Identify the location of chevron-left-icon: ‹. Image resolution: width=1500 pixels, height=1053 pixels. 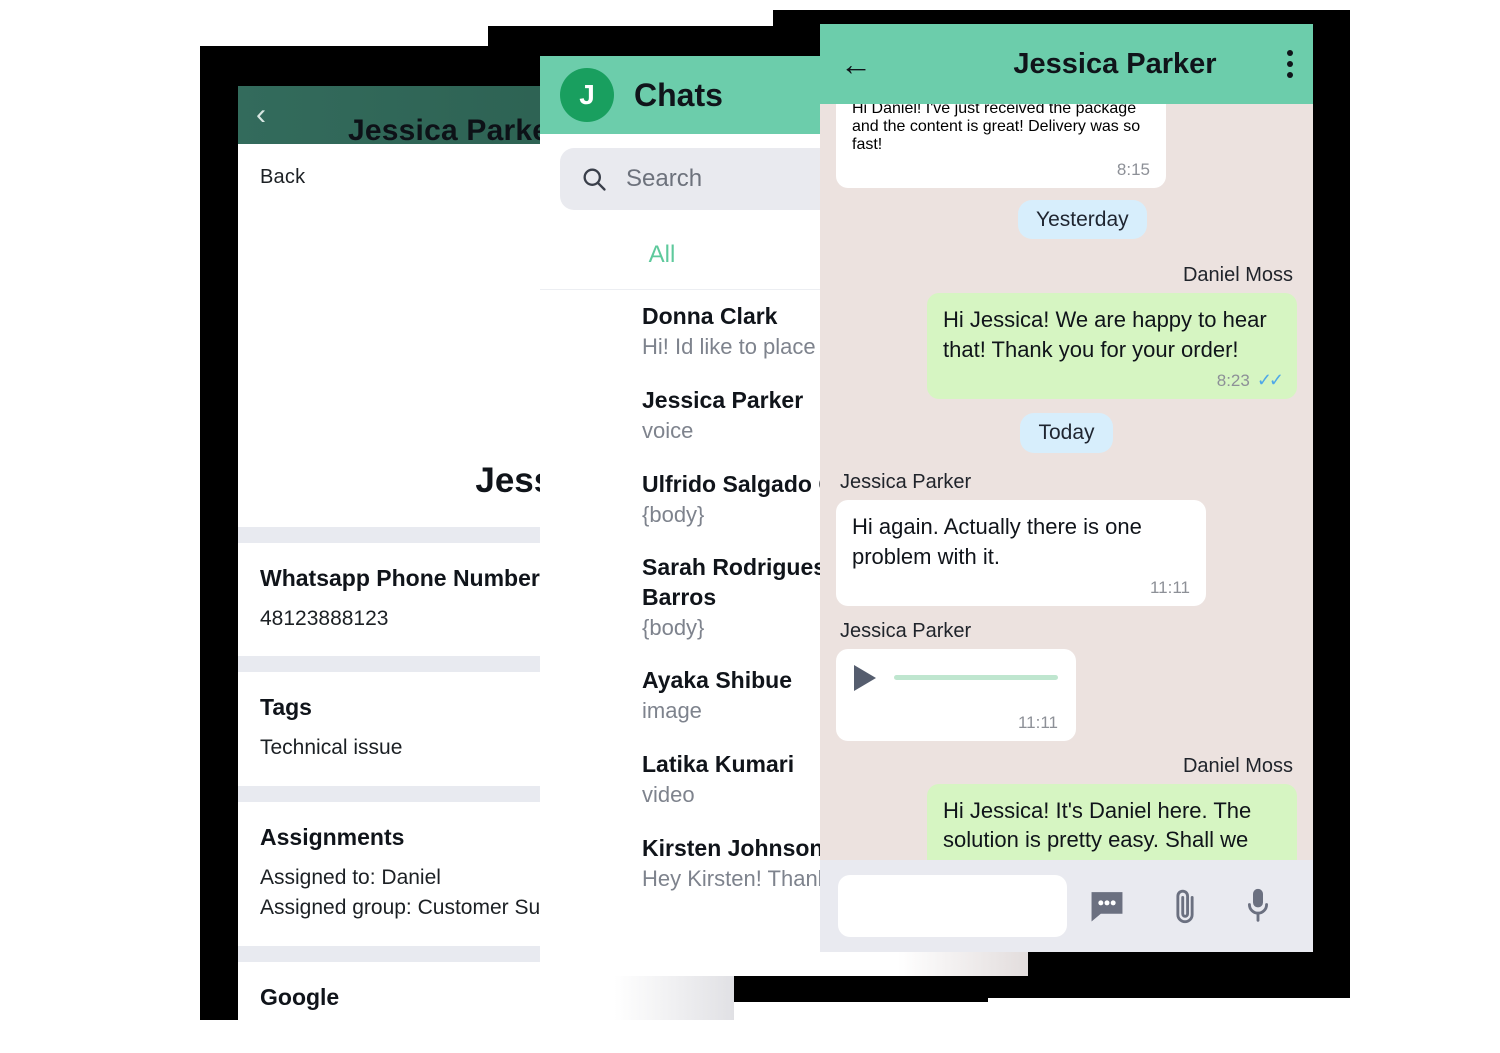
(261, 115).